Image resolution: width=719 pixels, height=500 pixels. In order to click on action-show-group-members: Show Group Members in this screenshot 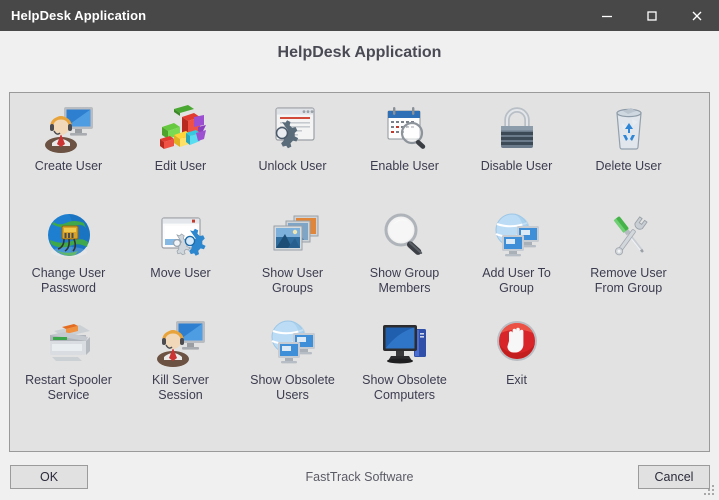, I will do `click(404, 258)`.